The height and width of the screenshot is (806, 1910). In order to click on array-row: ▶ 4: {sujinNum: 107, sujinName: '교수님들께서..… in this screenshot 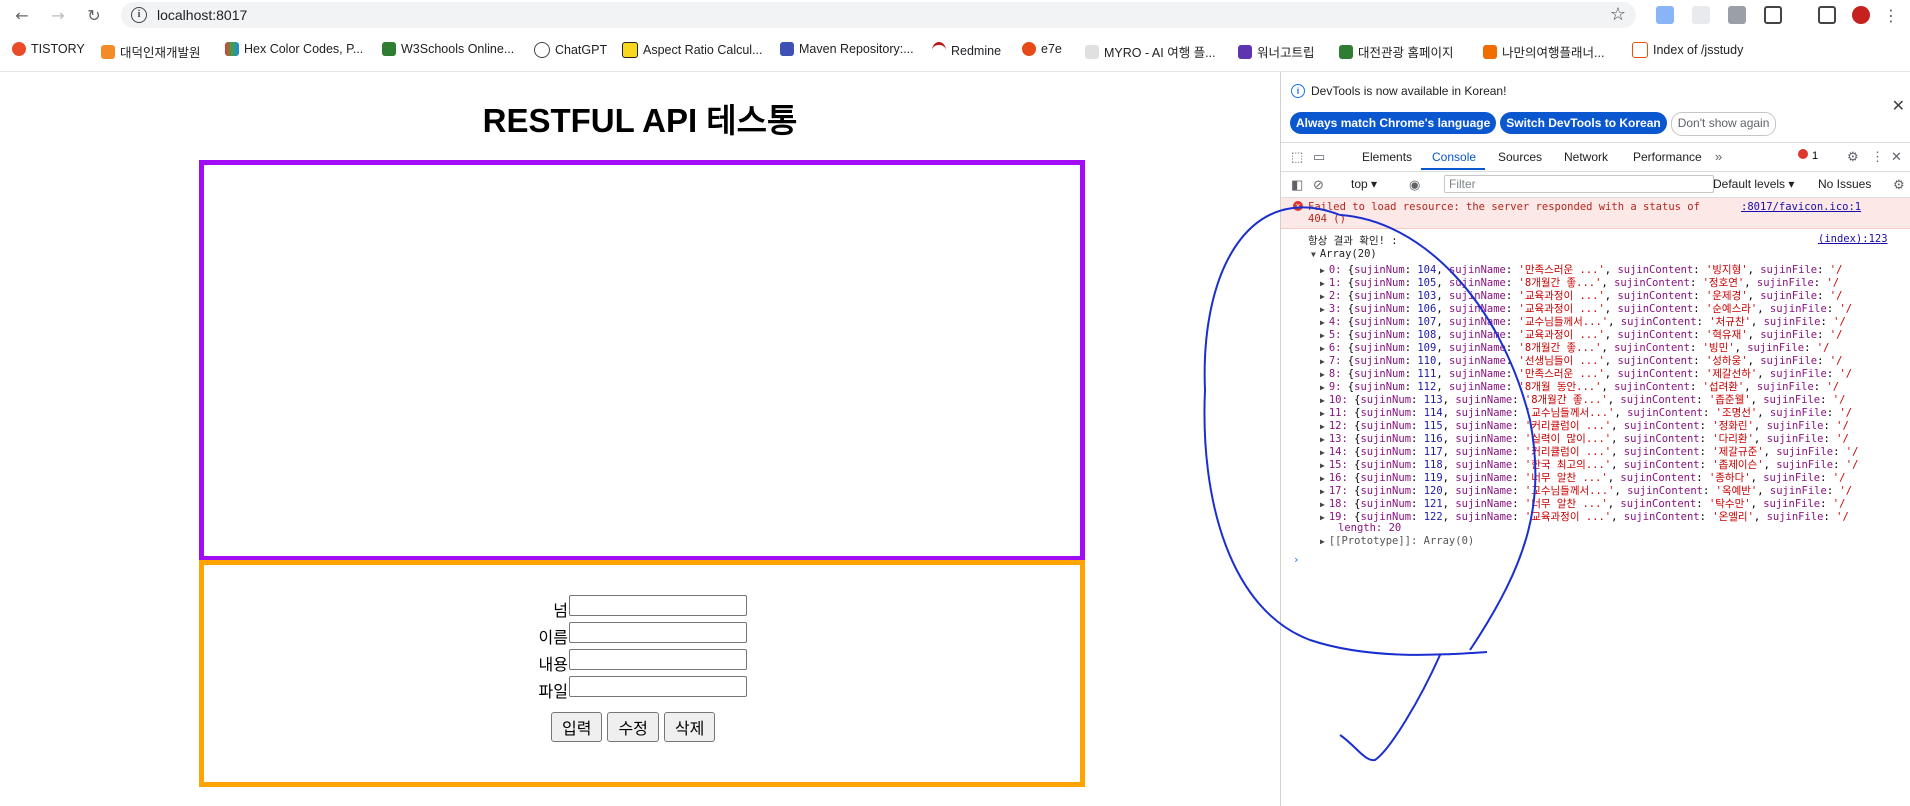, I will do `click(1583, 322)`.